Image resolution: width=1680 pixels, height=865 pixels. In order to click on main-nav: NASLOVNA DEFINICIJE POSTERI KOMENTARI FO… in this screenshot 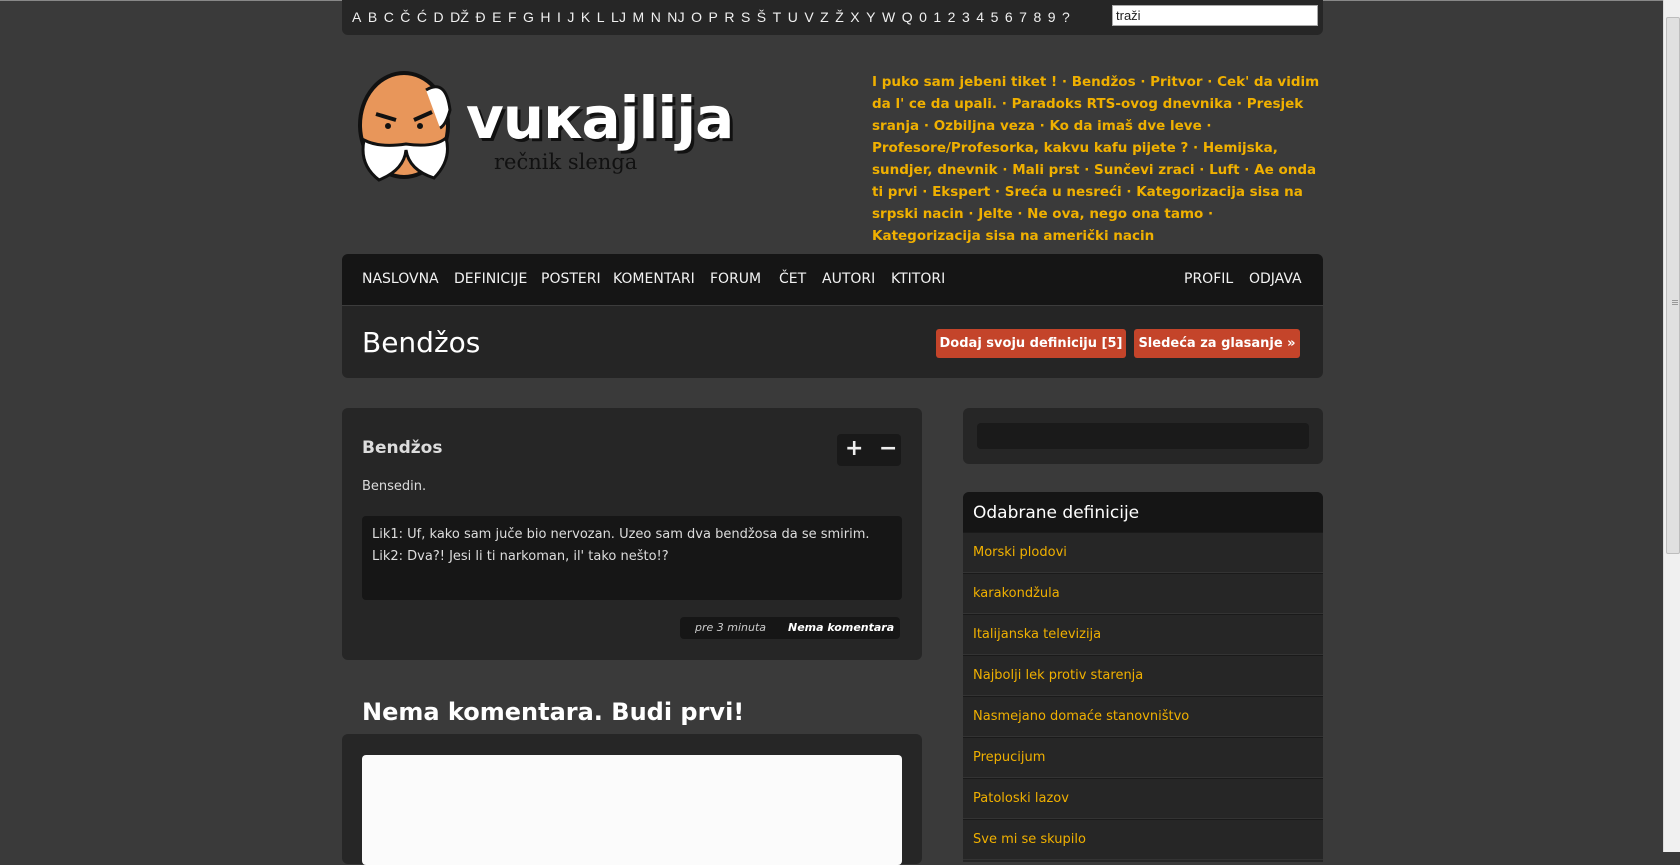, I will do `click(832, 279)`.